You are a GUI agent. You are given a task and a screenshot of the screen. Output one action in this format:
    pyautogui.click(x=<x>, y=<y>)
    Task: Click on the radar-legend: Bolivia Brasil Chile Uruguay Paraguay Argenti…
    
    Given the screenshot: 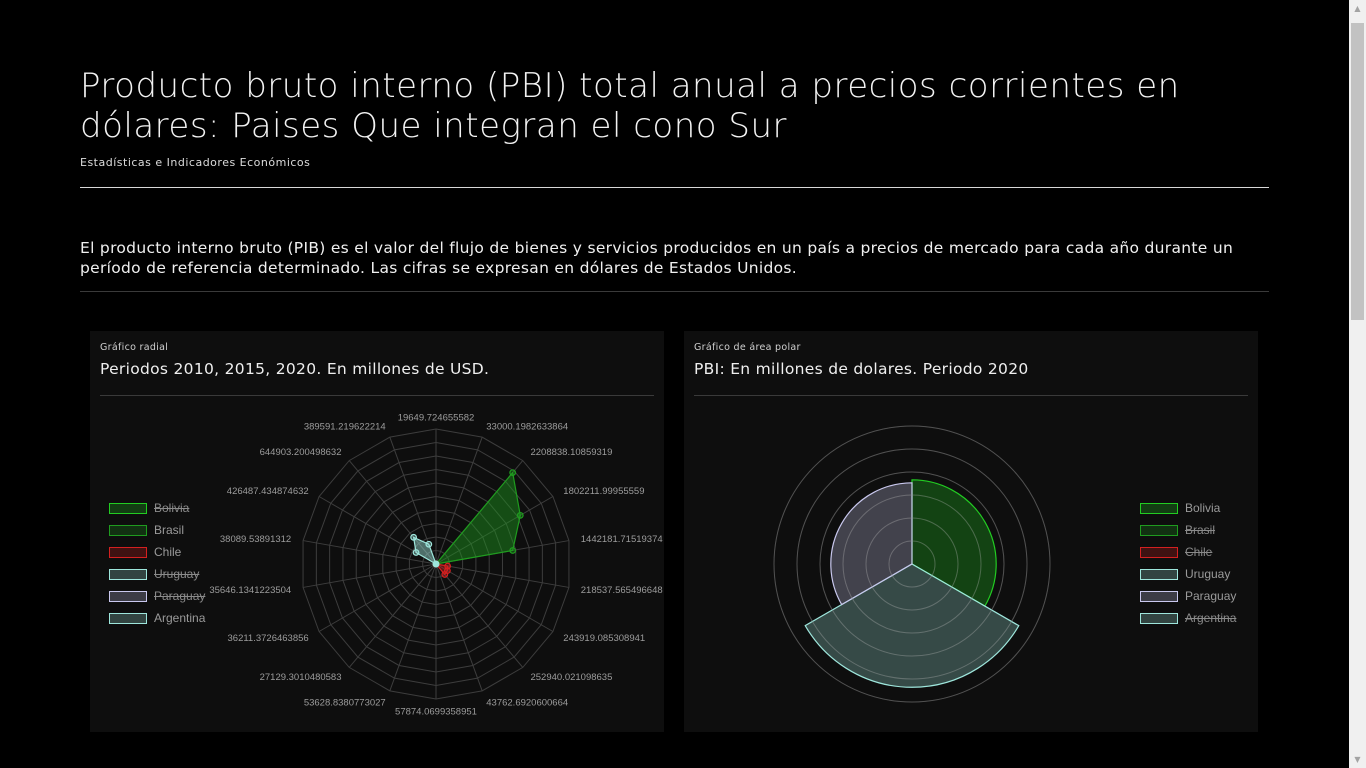 What is the action you would take?
    pyautogui.click(x=157, y=563)
    